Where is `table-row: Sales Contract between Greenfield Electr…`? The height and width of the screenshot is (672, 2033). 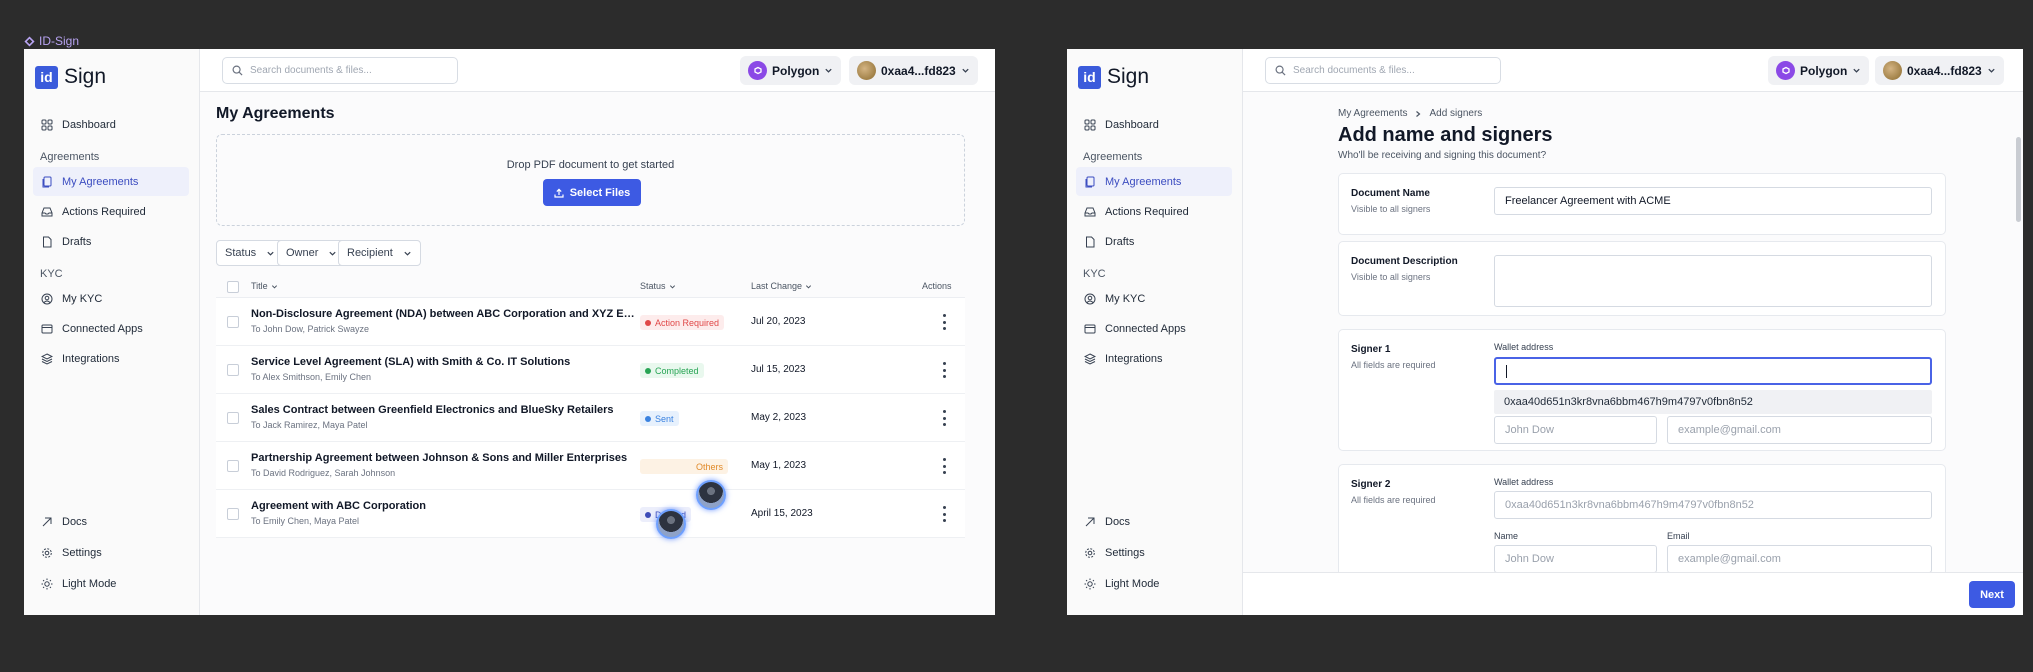
table-row: Sales Contract between Greenfield Electr… is located at coordinates (590, 418).